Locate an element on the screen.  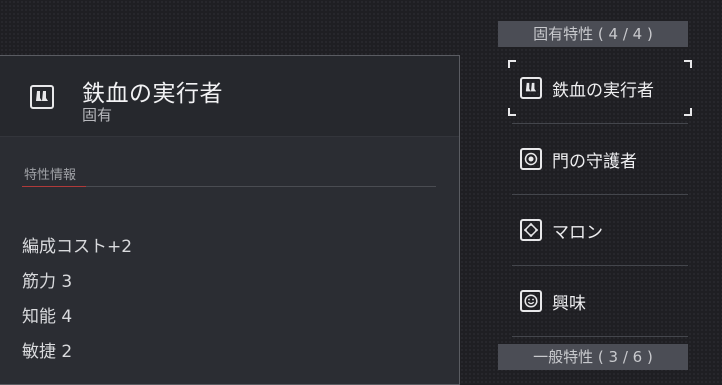
smiley-icon is located at coordinates (531, 301).